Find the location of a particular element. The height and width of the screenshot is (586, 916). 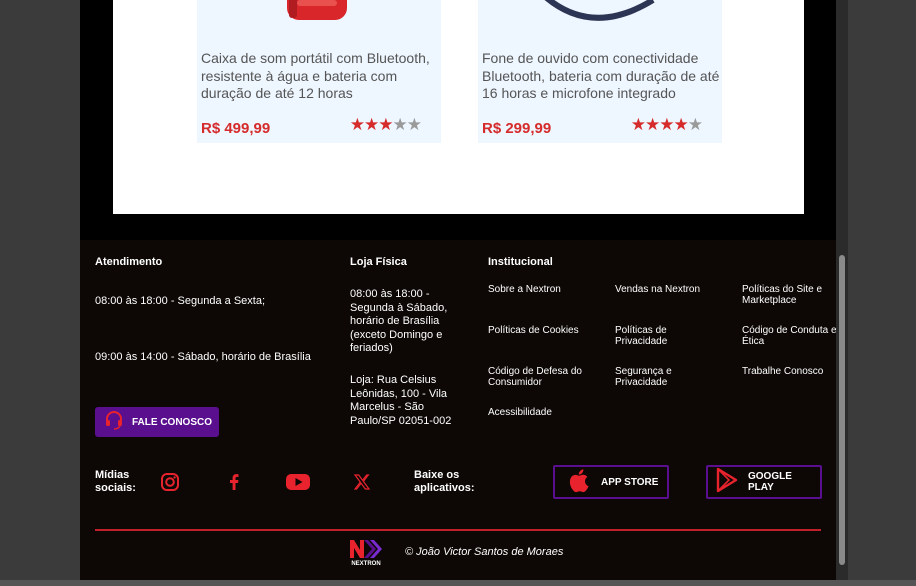

link-sobre: Sobre a Nextron is located at coordinates (547, 289).